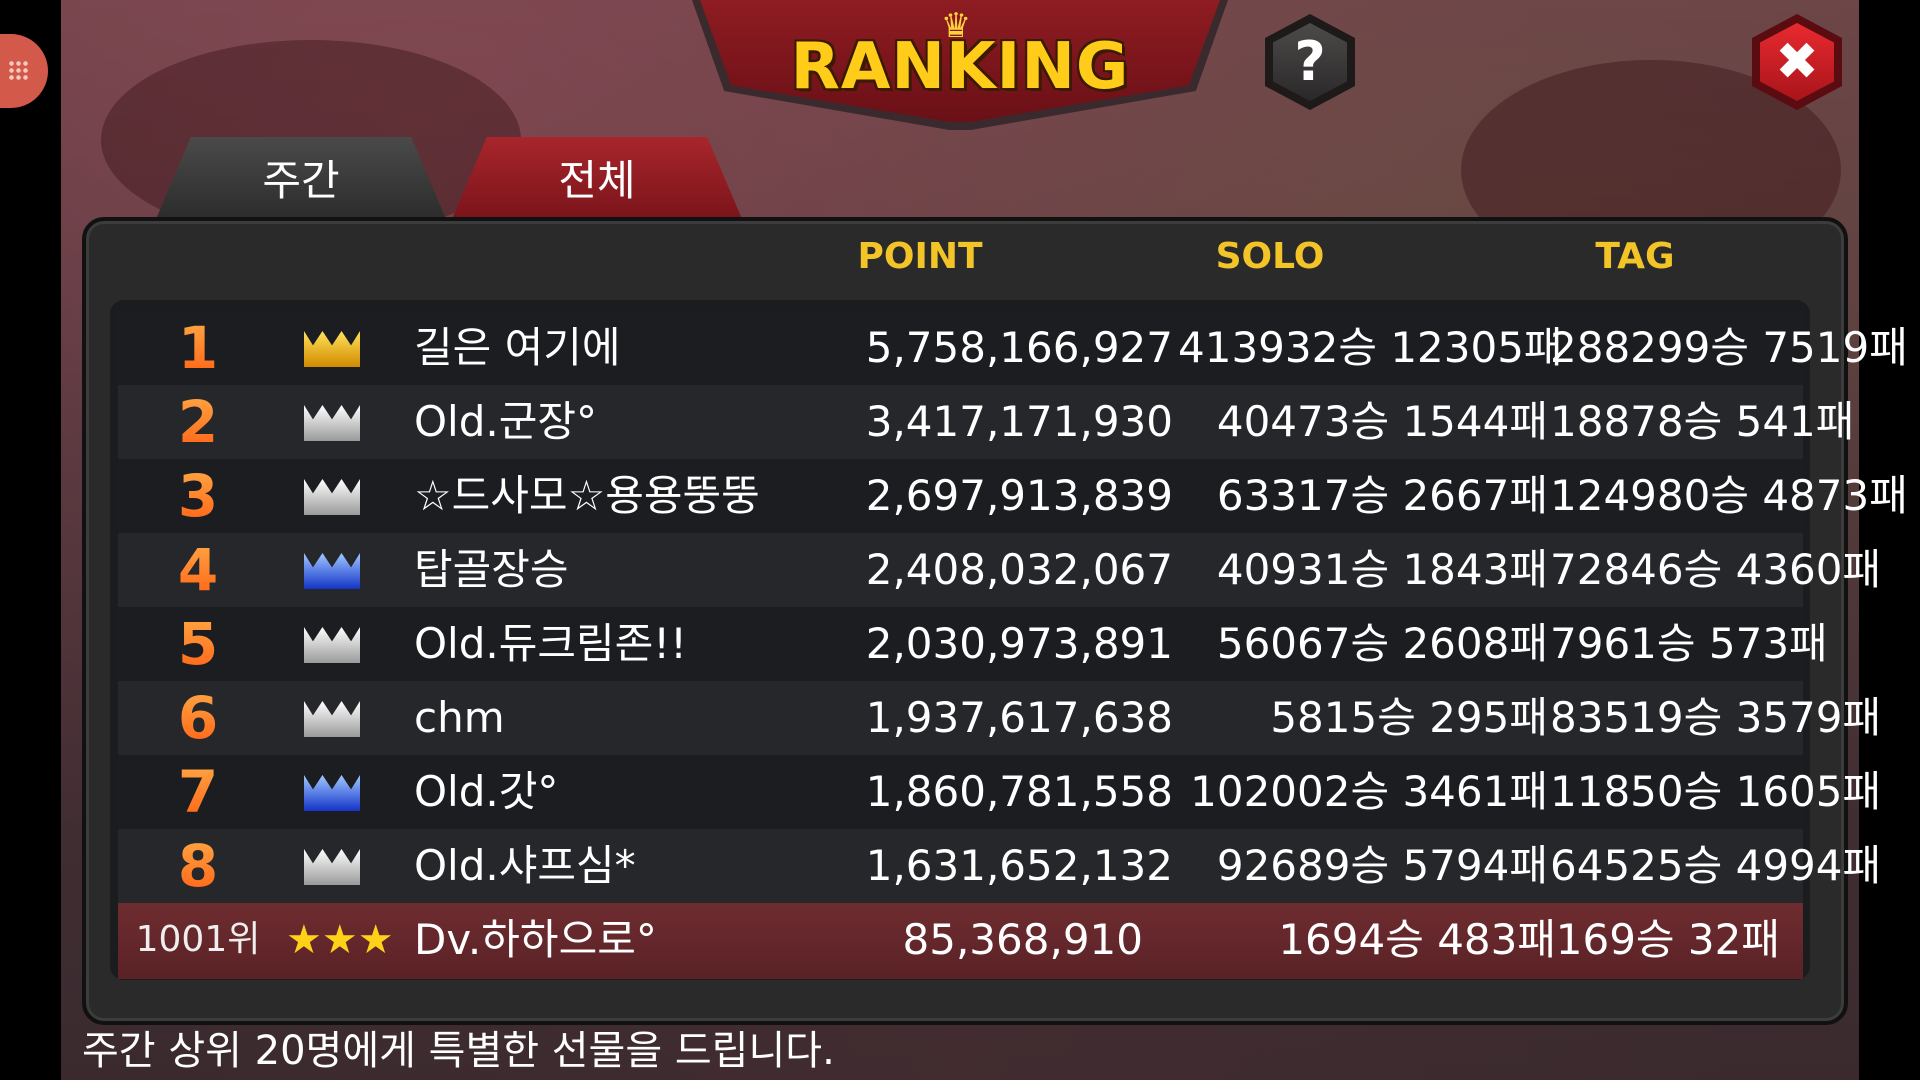 This screenshot has width=1920, height=1080. Describe the element at coordinates (1417, 939) in the screenshot. I see `my-solo-record: 1694승 483패` at that location.